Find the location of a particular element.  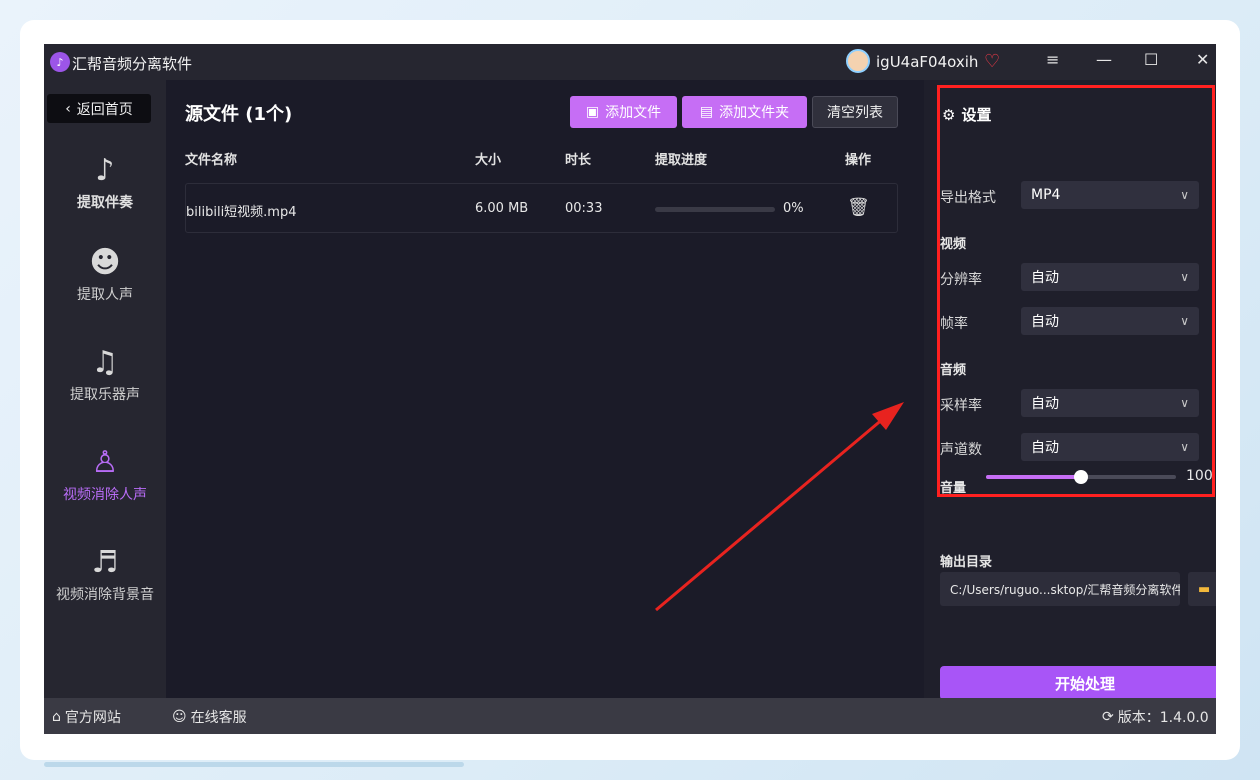

page-title: 源文件 (1个) is located at coordinates (239, 114).